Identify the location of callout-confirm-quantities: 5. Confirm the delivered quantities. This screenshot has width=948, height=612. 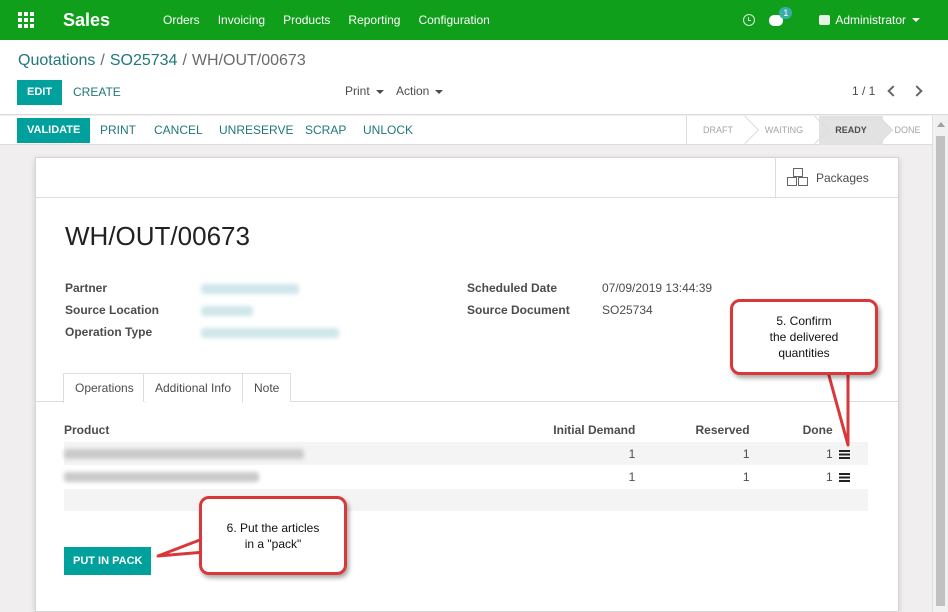
(804, 337).